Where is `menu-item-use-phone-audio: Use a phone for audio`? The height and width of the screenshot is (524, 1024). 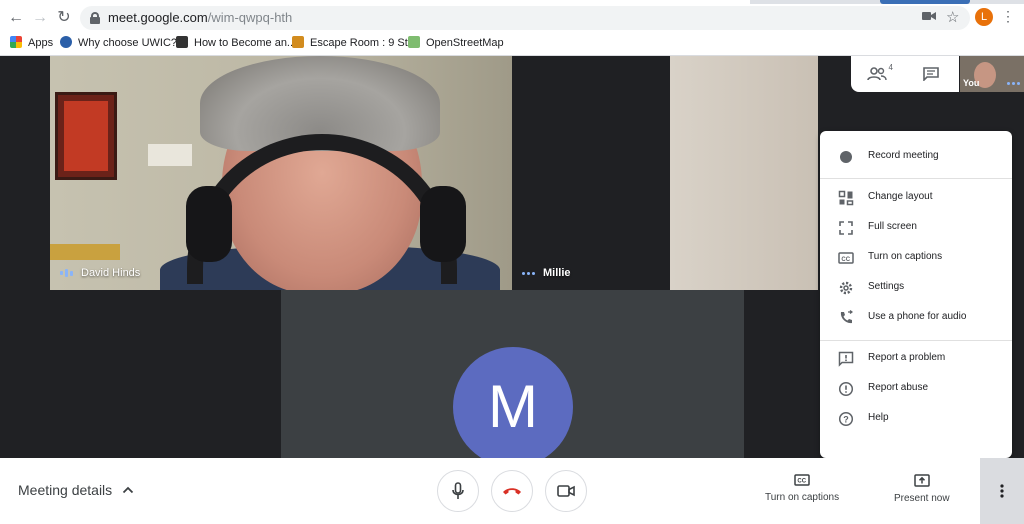 menu-item-use-phone-audio: Use a phone for audio is located at coordinates (916, 318).